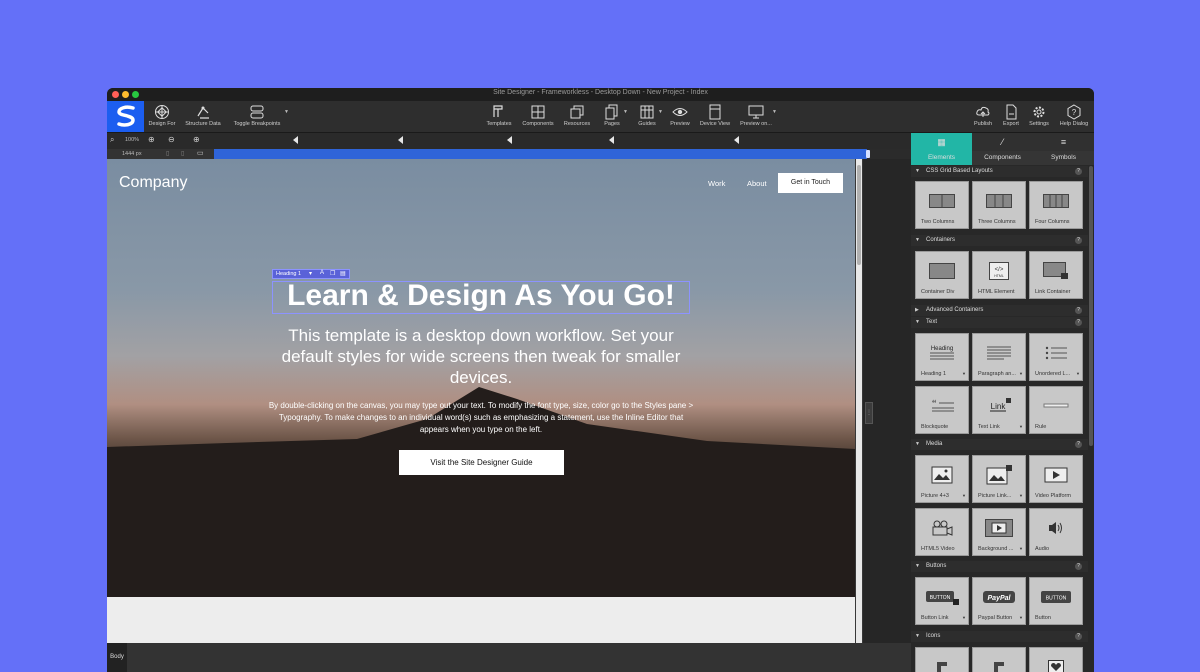 The width and height of the screenshot is (1200, 672). I want to click on section-text: ▼ Text ?, so click(999, 322).